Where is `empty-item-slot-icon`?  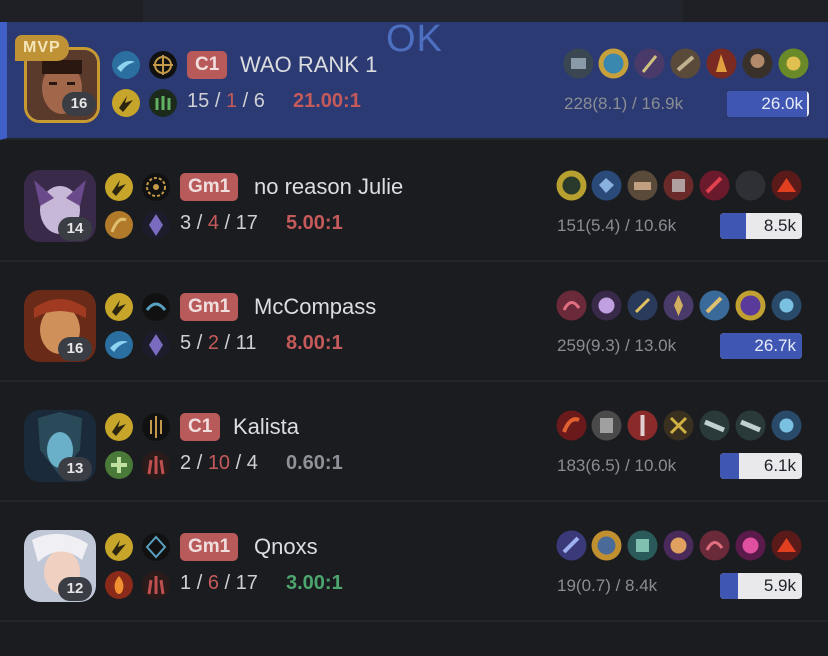 empty-item-slot-icon is located at coordinates (750, 185).